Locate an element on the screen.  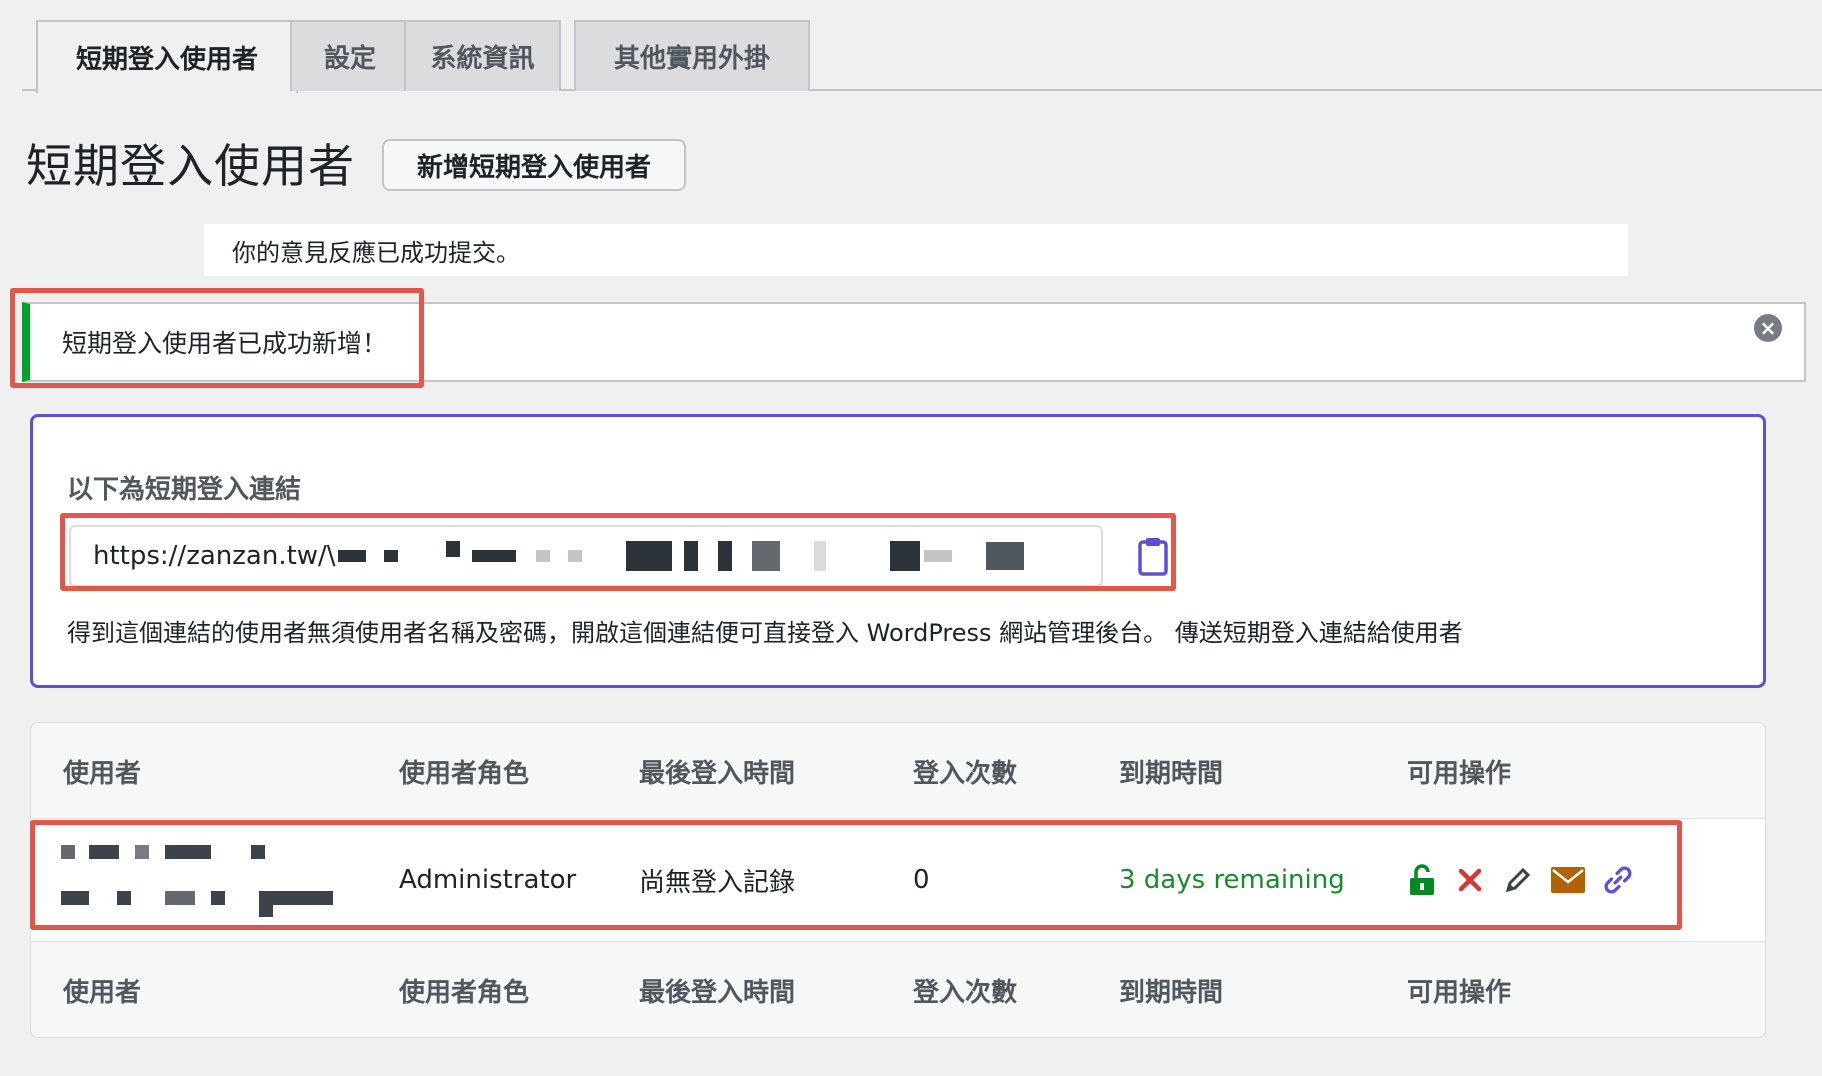
email-button is located at coordinates (1568, 880).